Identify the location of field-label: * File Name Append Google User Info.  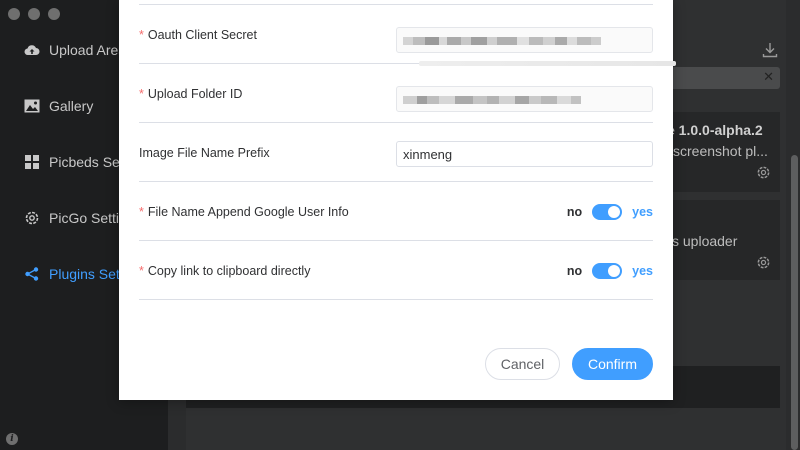
(244, 212).